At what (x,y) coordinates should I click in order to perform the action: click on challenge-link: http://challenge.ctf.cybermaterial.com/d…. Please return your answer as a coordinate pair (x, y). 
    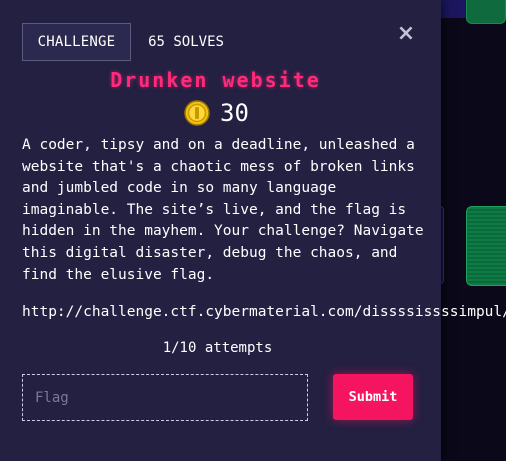
    Looking at the image, I should click on (264, 313).